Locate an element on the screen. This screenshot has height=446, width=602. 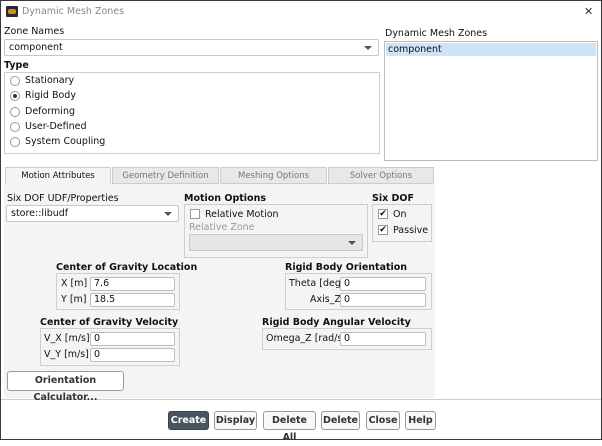
tab-motion-attributes: Motion Attributes is located at coordinates (58, 175).